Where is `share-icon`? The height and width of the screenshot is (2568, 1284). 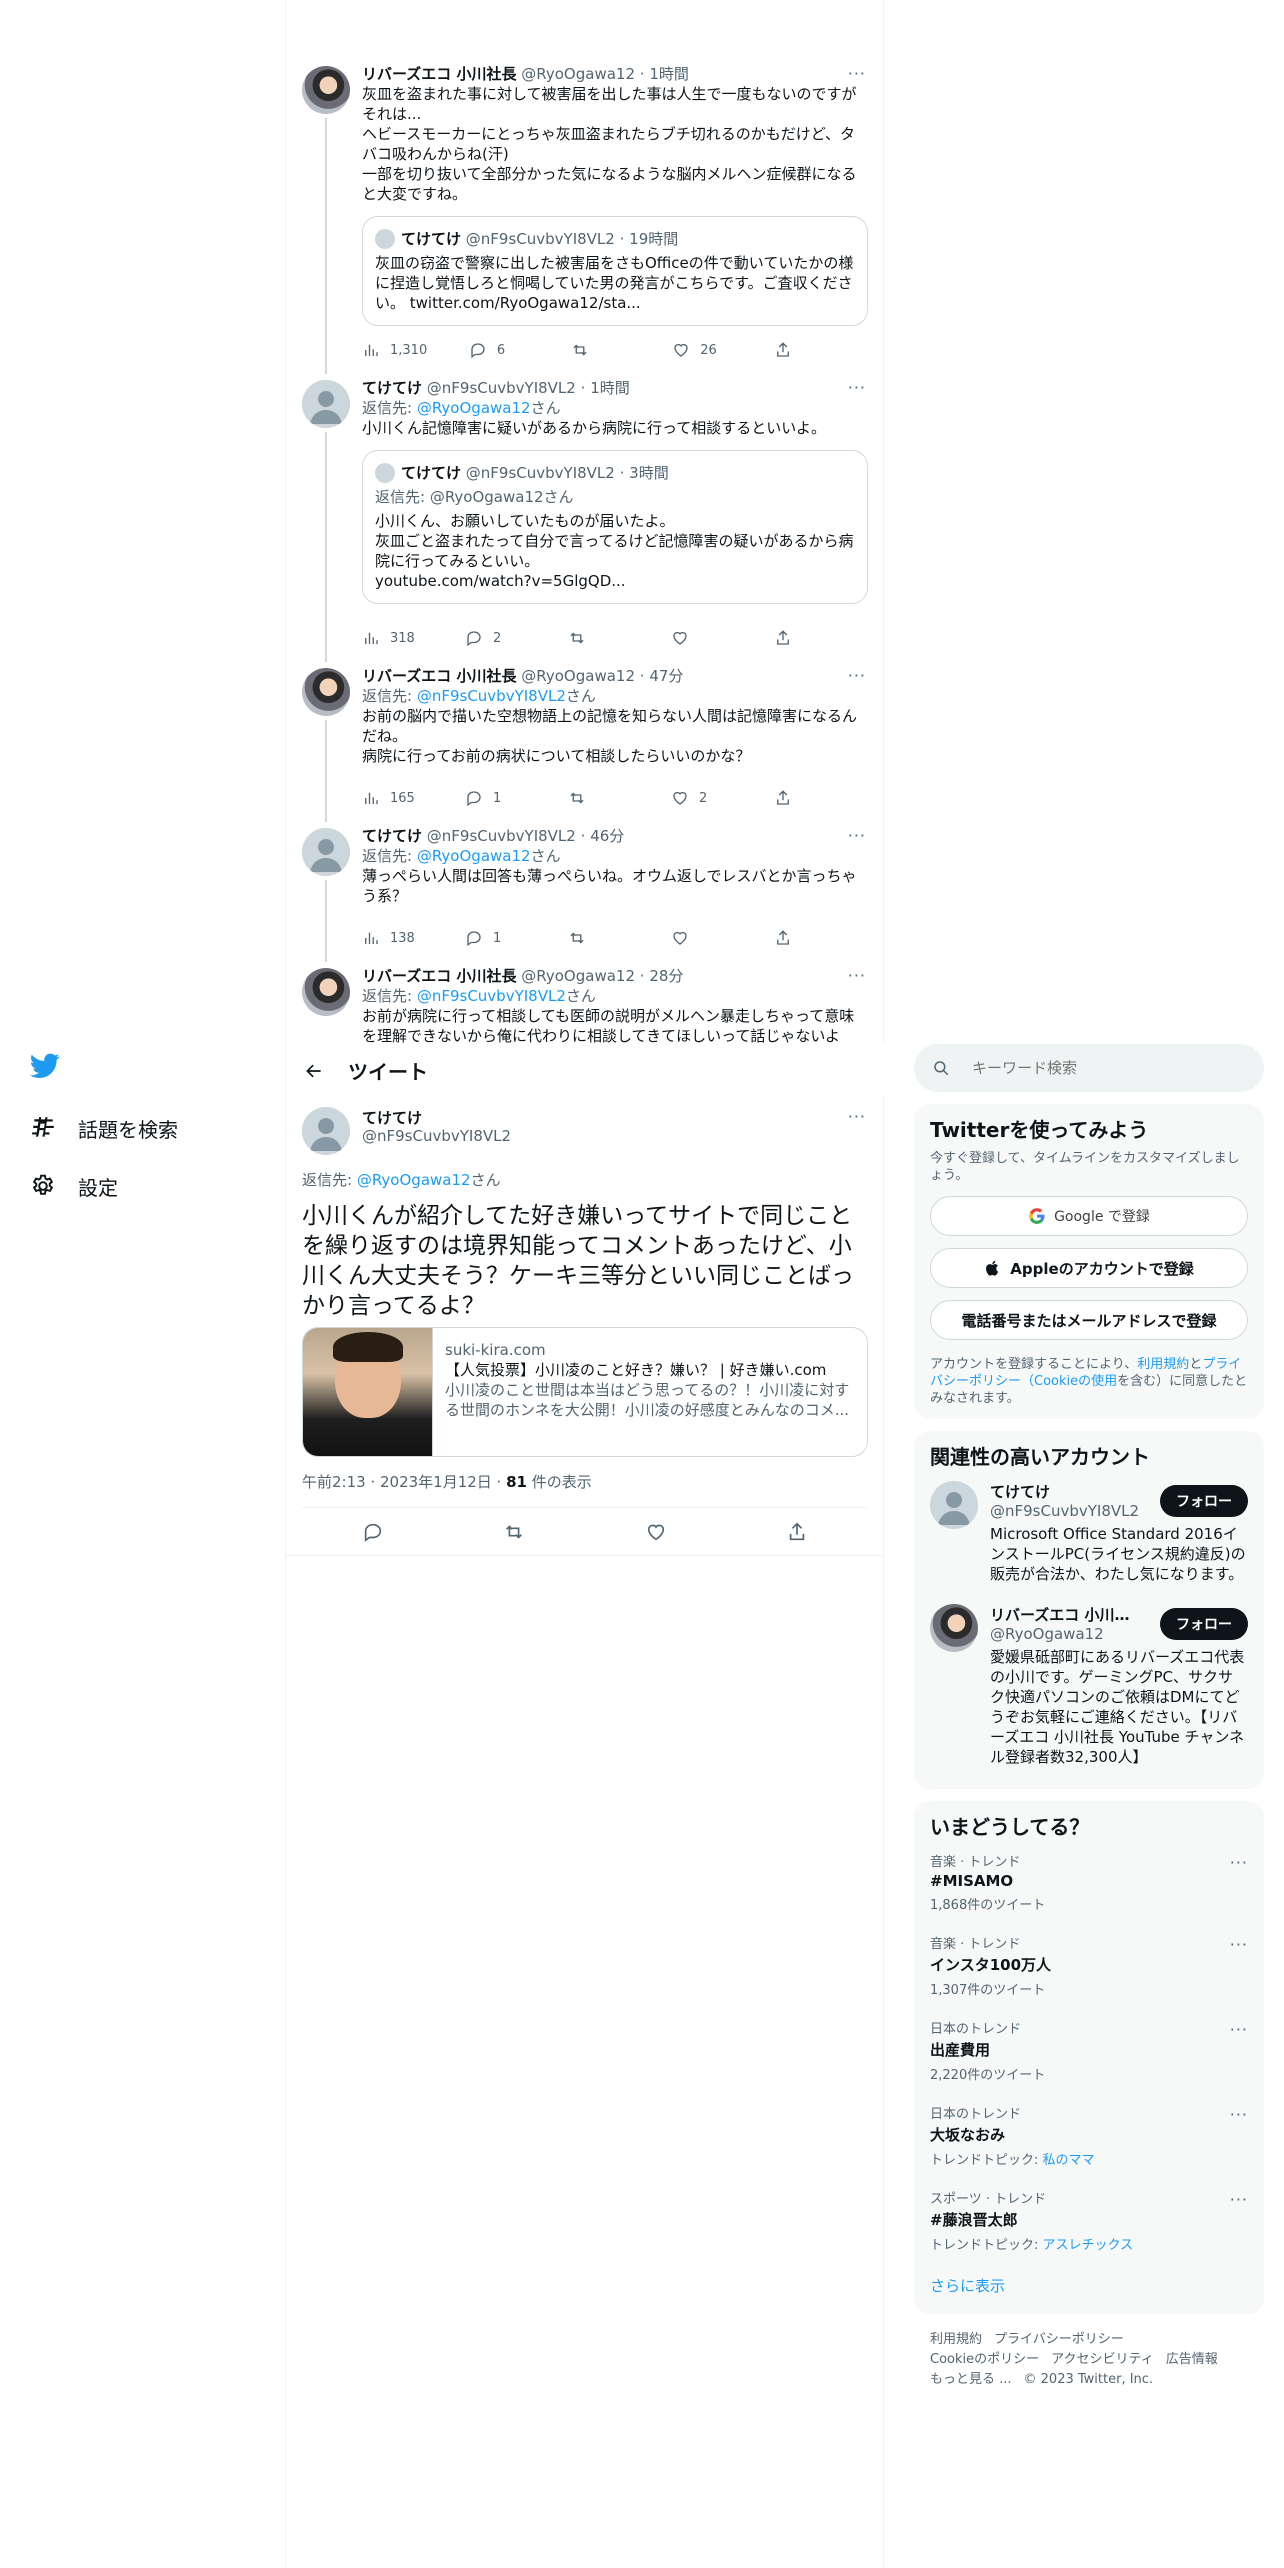 share-icon is located at coordinates (797, 1532).